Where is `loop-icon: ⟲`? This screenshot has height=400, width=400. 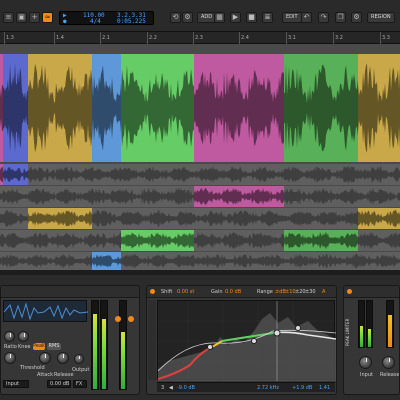
loop-icon: ⟲ is located at coordinates (175, 17).